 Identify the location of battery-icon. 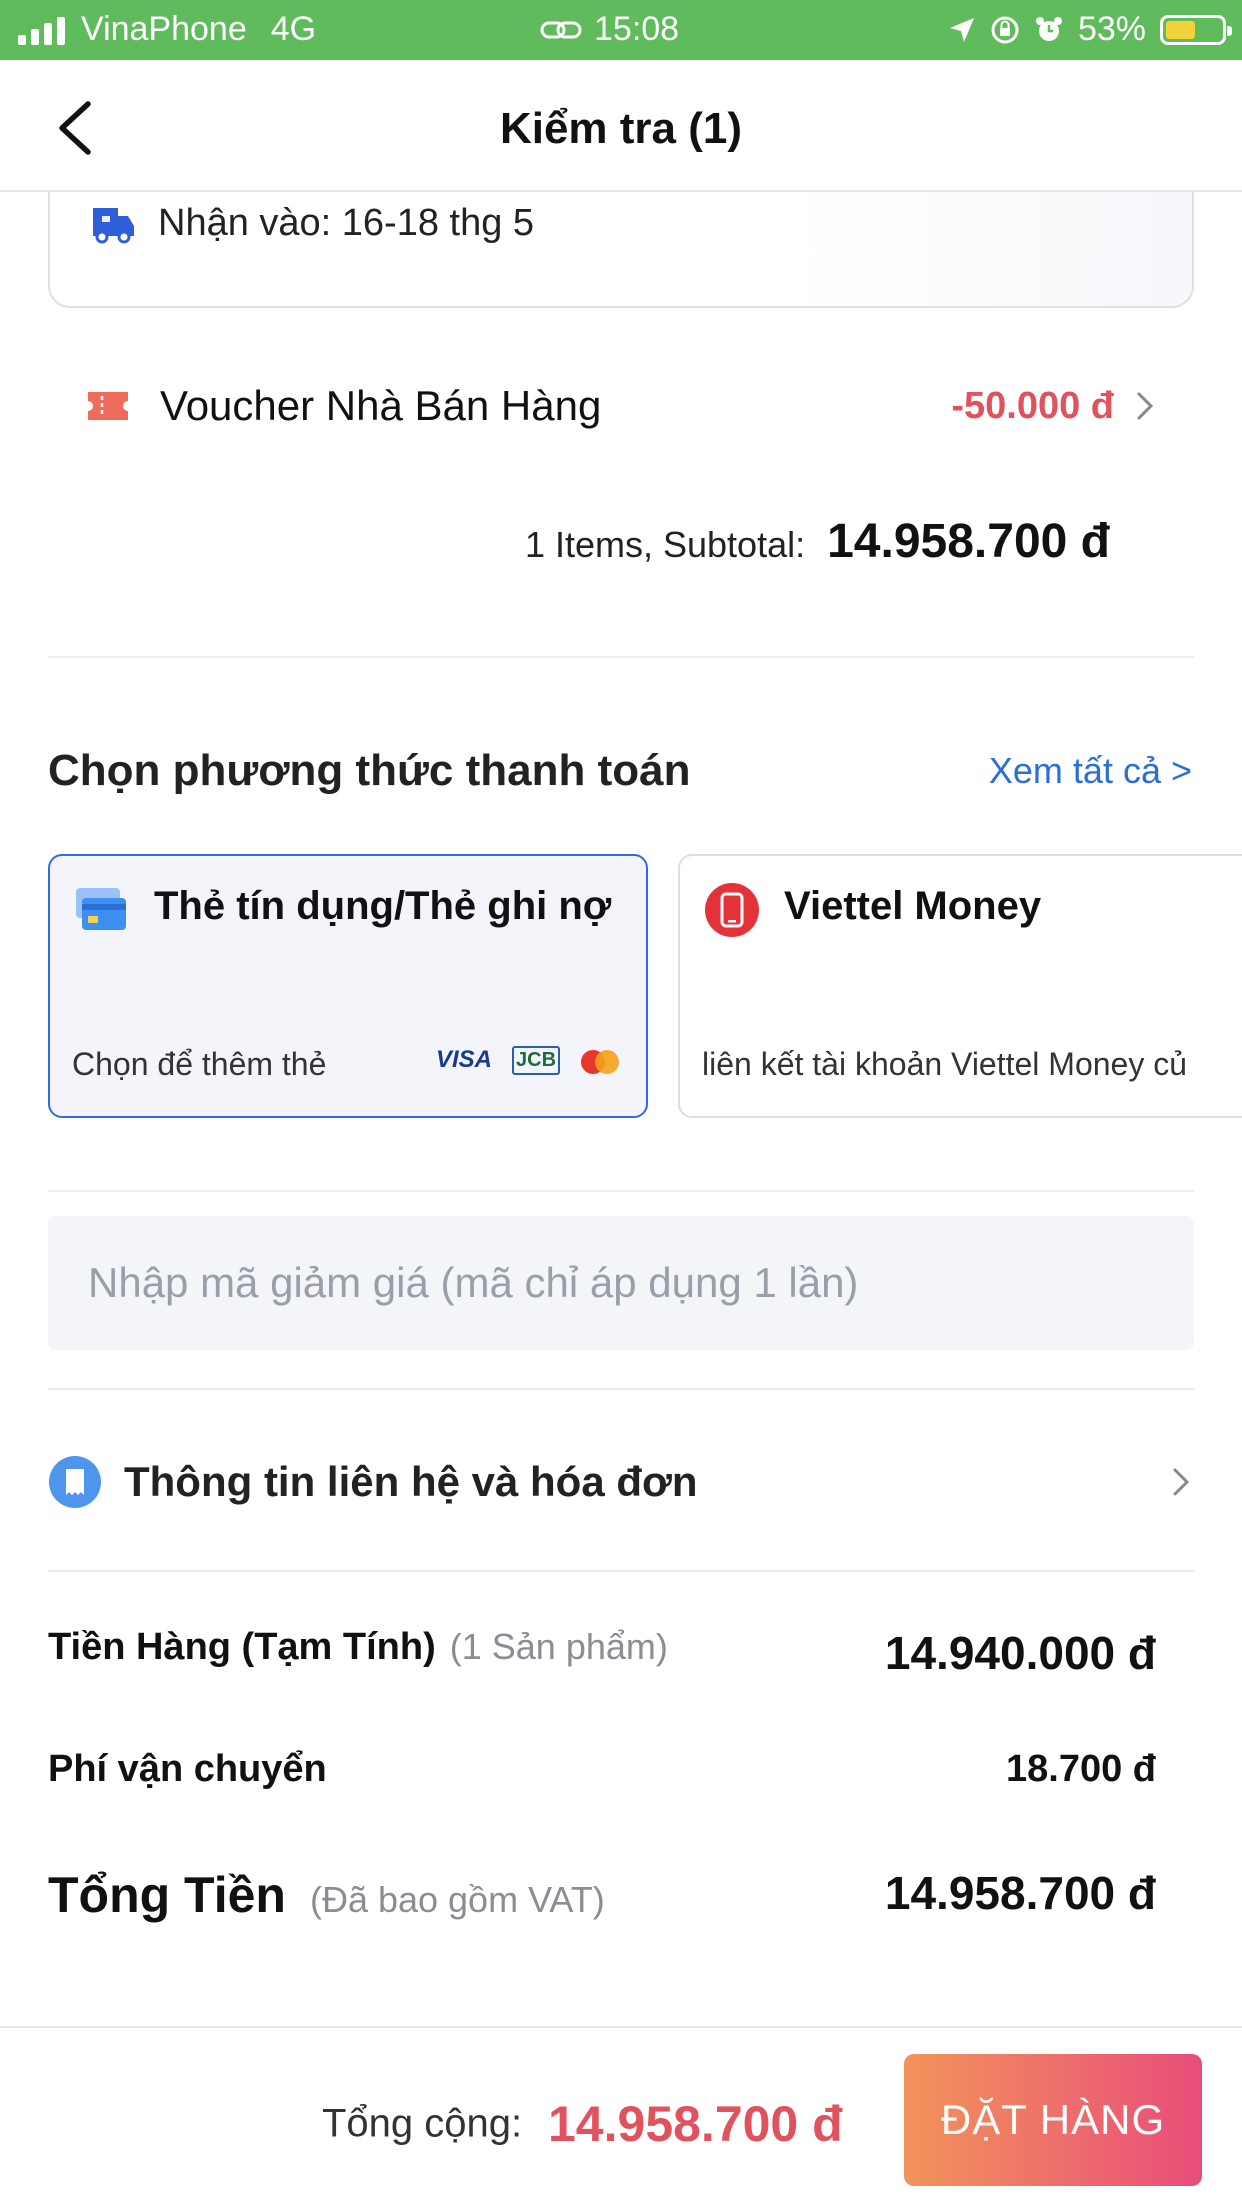
(1196, 29).